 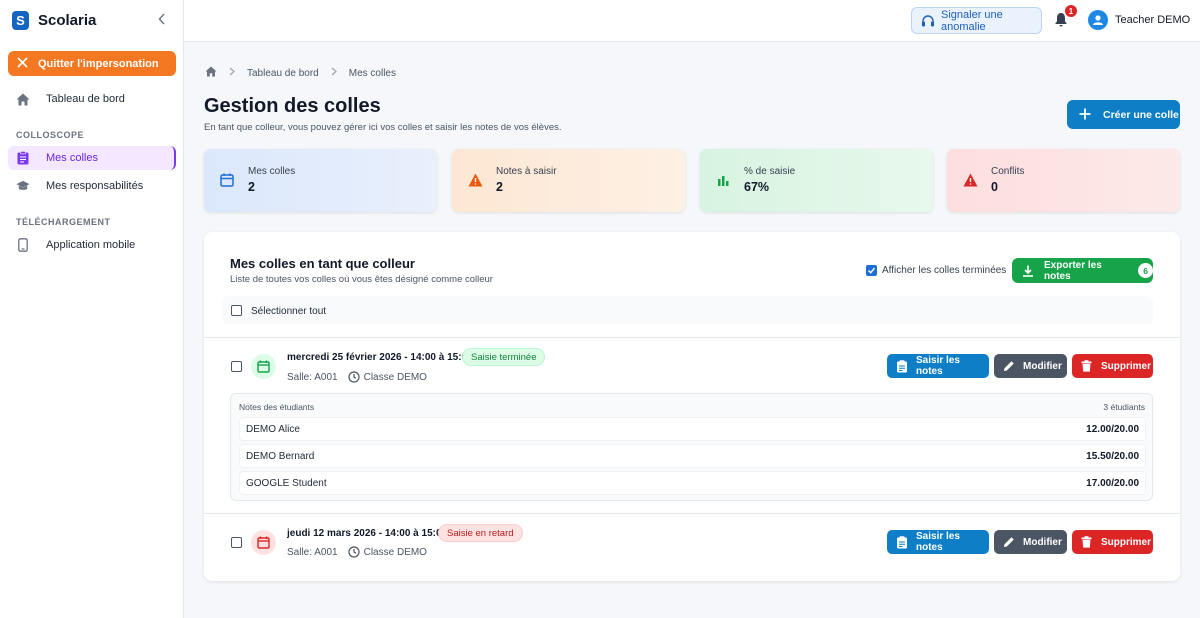 What do you see at coordinates (944, 270) in the screenshot?
I see `show-finished-label: Afficher les colles terminées` at bounding box center [944, 270].